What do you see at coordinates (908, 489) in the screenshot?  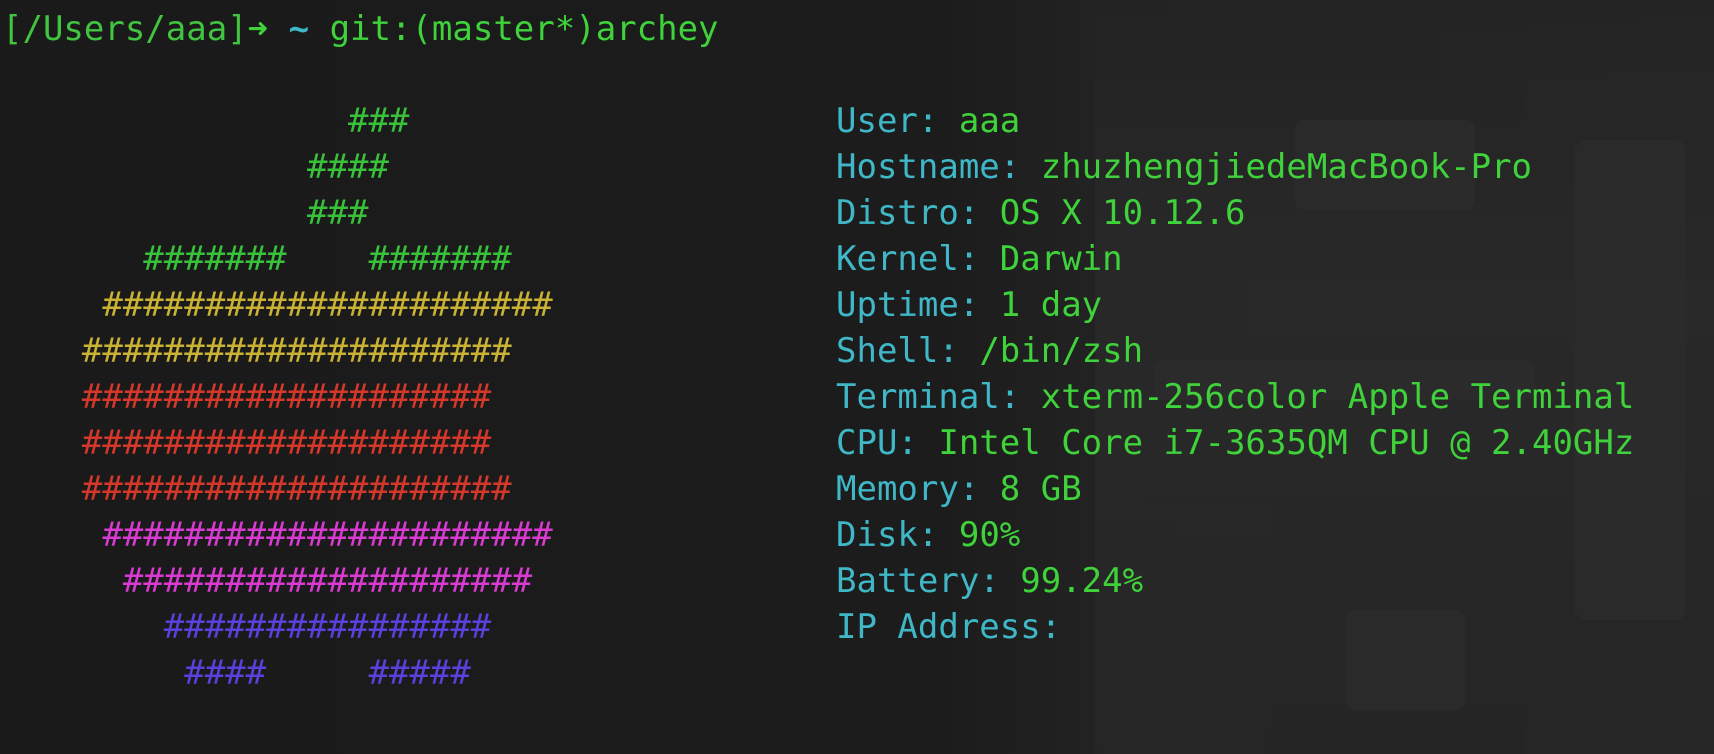 I see `info-key: Memory:` at bounding box center [908, 489].